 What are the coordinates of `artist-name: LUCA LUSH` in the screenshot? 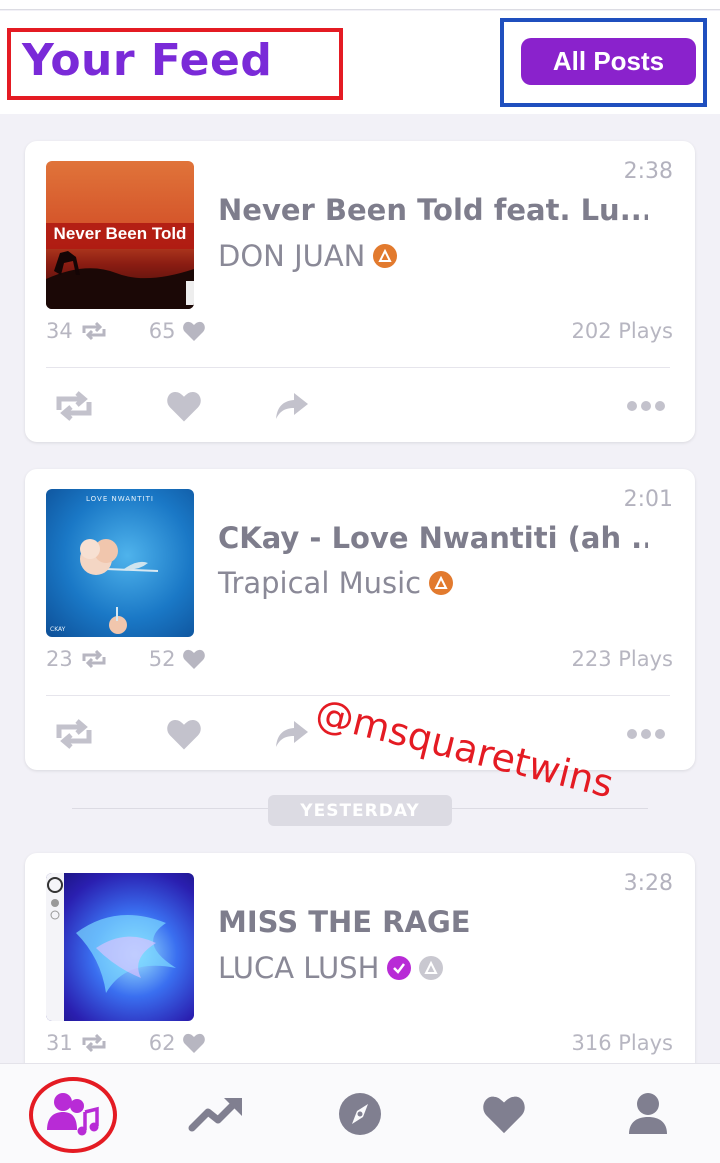 It's located at (298, 968).